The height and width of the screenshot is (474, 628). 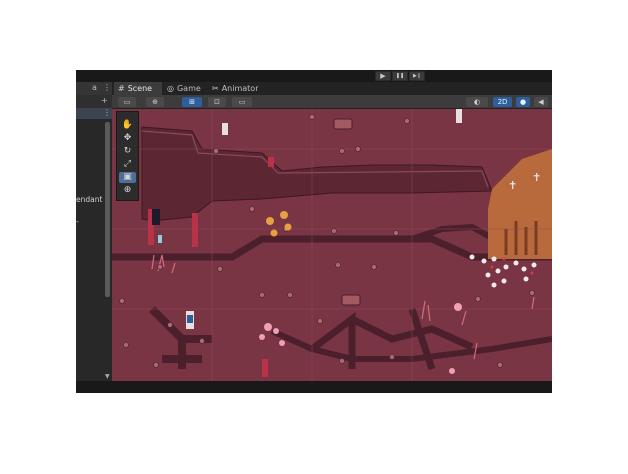 I want to click on global-icon: ⊕, so click(x=155, y=101).